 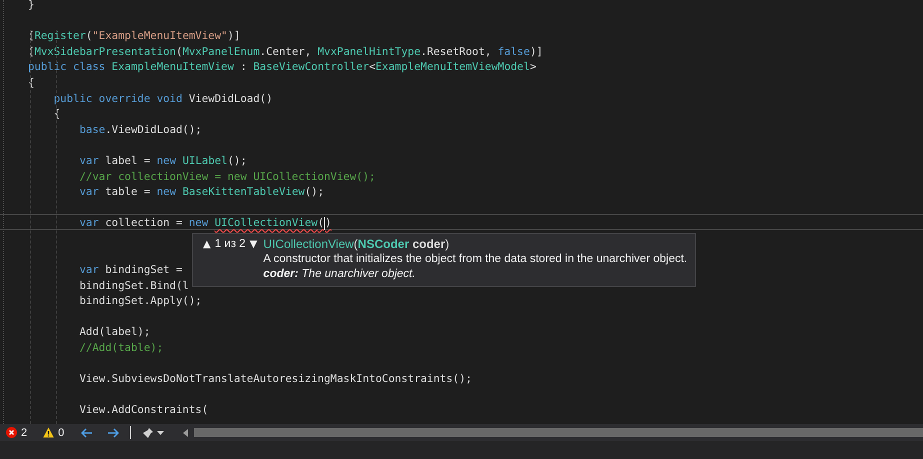 I want to click on next-overload-button: ▼, so click(x=254, y=244).